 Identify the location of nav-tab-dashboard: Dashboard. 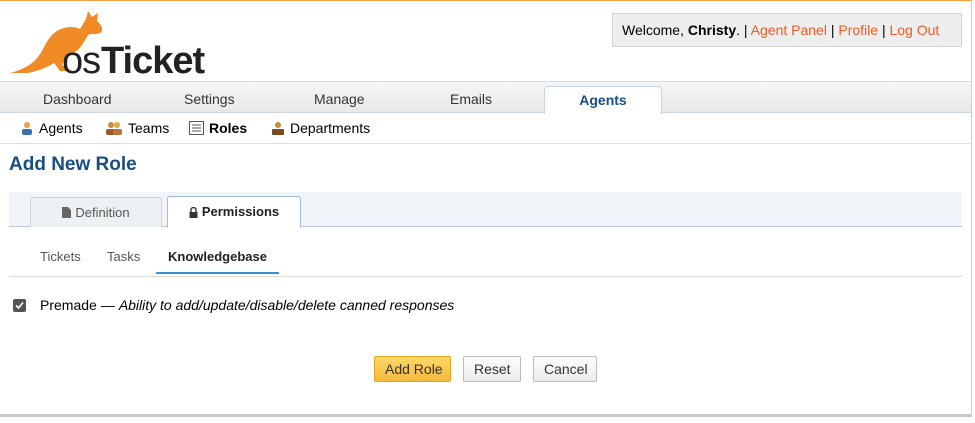
(77, 99).